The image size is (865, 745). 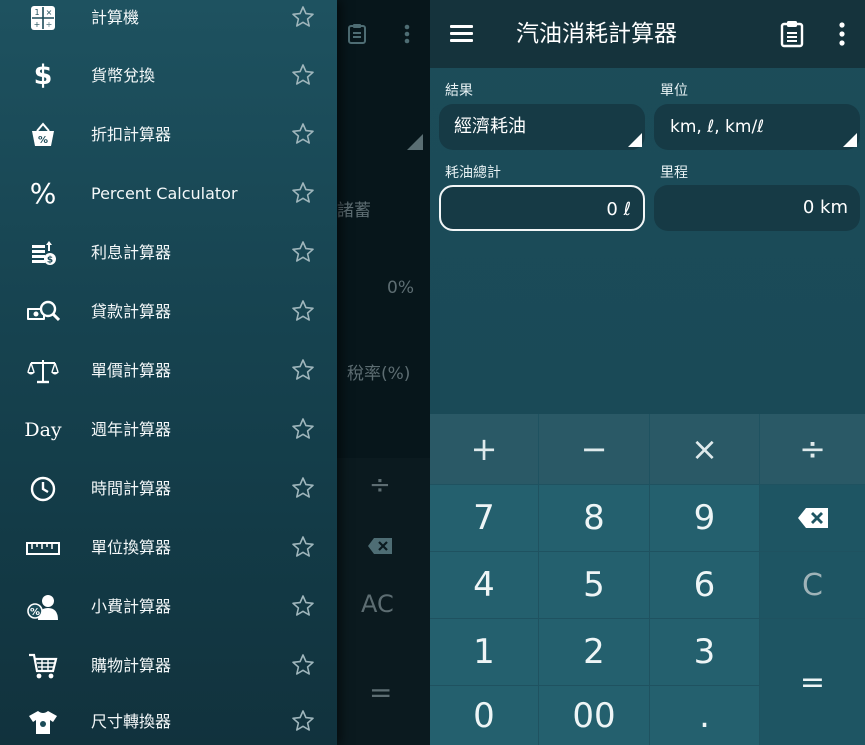 I want to click on unit-select: km, ℓ, km/ℓ, so click(x=757, y=127).